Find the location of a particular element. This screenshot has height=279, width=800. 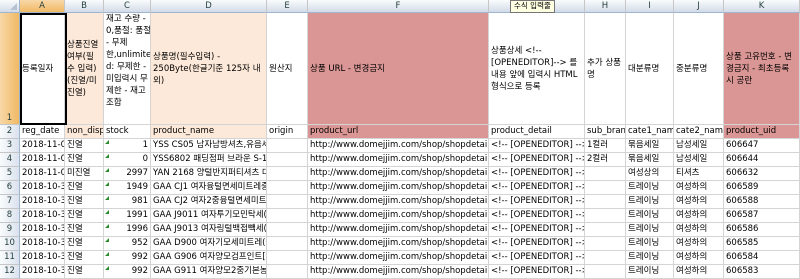

field-name-cell-g: product_detail is located at coordinates (537, 132).